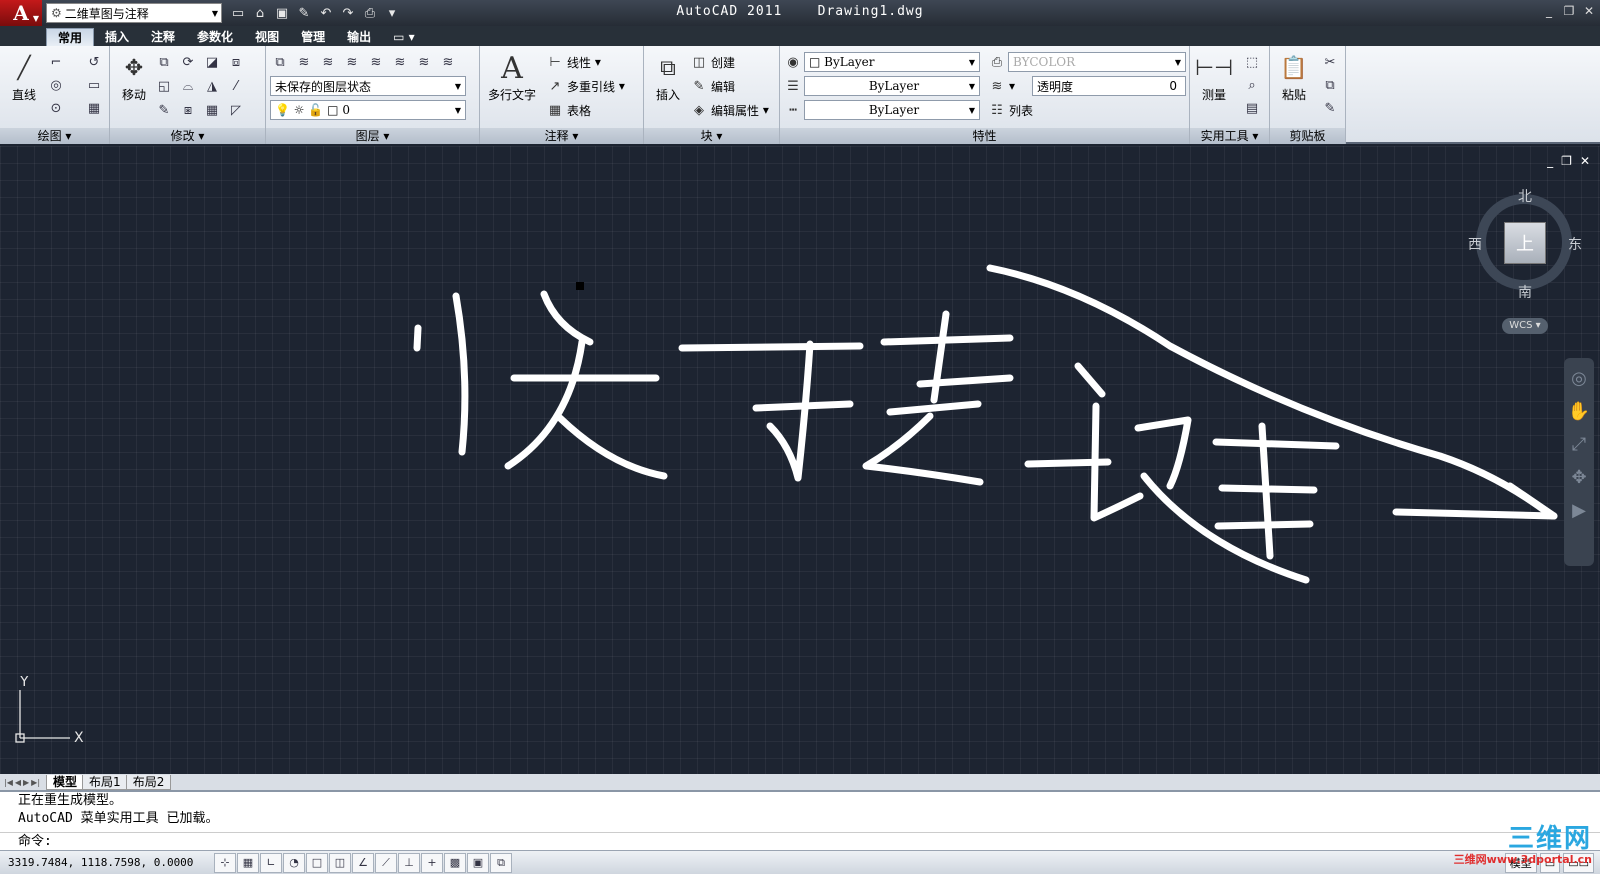 This screenshot has width=1600, height=874. Describe the element at coordinates (352, 62) in the screenshot. I see `layer-previous-icon: ≋` at that location.